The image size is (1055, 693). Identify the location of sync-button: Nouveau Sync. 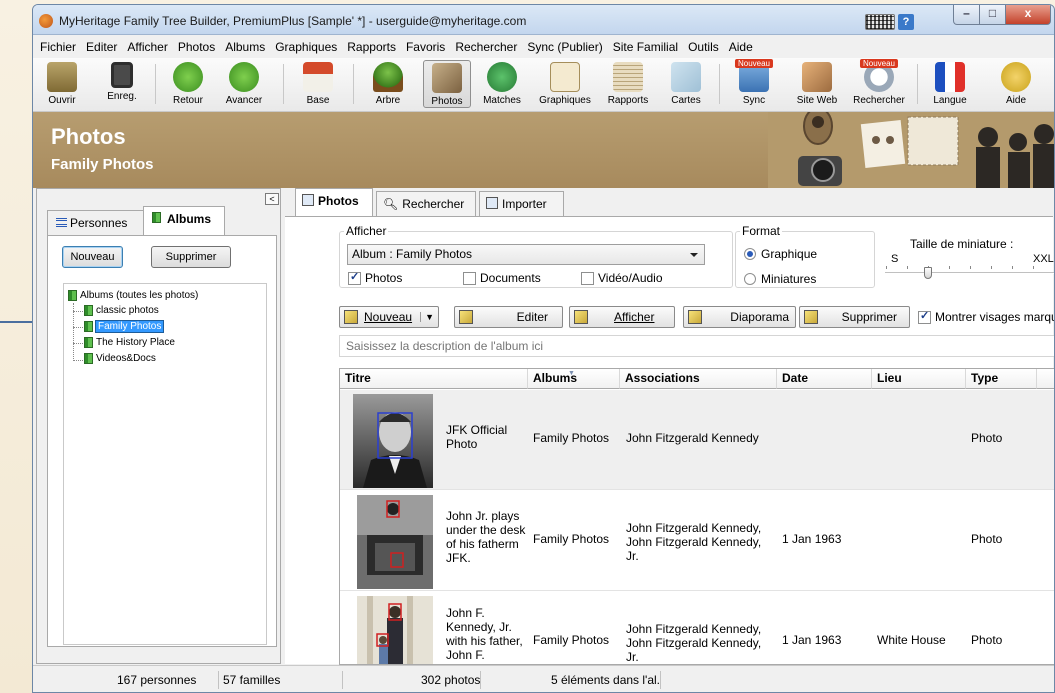
(754, 83).